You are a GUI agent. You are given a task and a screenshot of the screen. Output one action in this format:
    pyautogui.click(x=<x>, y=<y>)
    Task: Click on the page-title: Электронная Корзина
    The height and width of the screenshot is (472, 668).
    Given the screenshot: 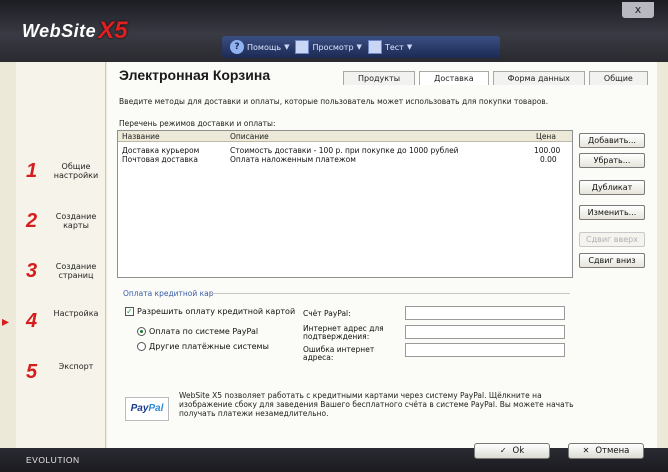 What is the action you would take?
    pyautogui.click(x=195, y=75)
    